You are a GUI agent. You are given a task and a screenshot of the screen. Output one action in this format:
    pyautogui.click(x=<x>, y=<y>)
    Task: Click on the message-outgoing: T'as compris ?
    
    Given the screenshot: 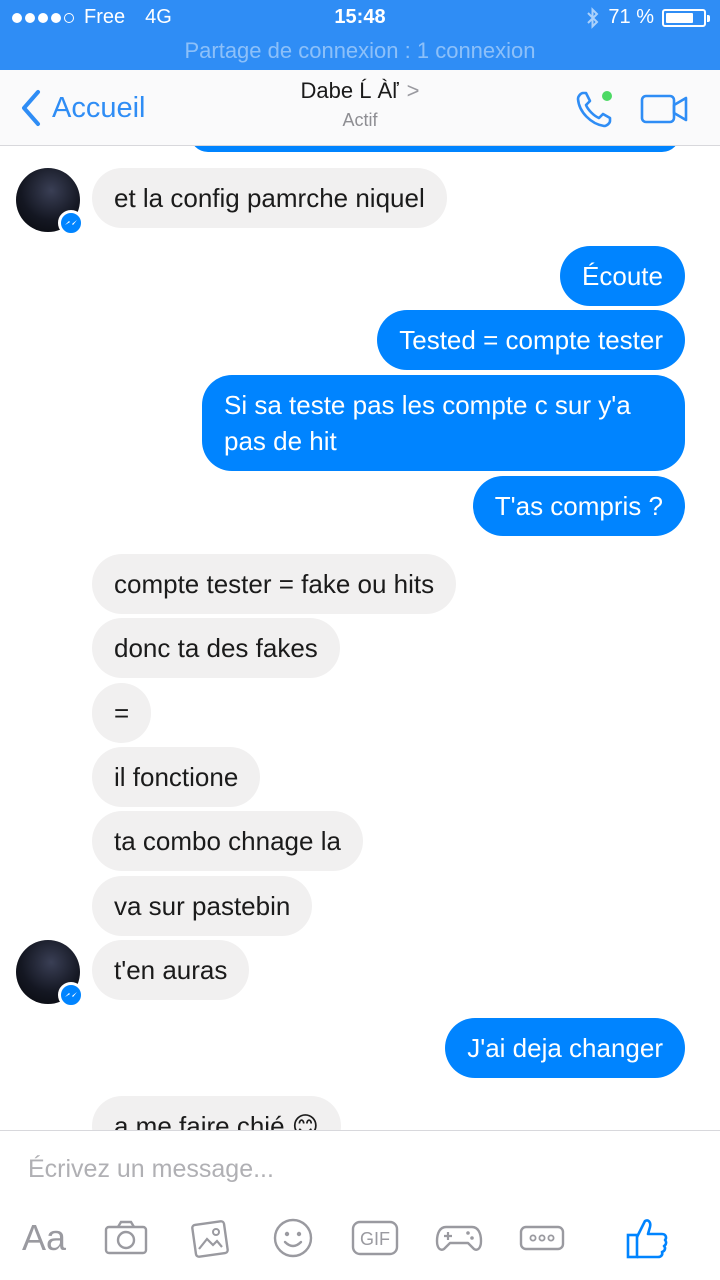 What is the action you would take?
    pyautogui.click(x=578, y=506)
    